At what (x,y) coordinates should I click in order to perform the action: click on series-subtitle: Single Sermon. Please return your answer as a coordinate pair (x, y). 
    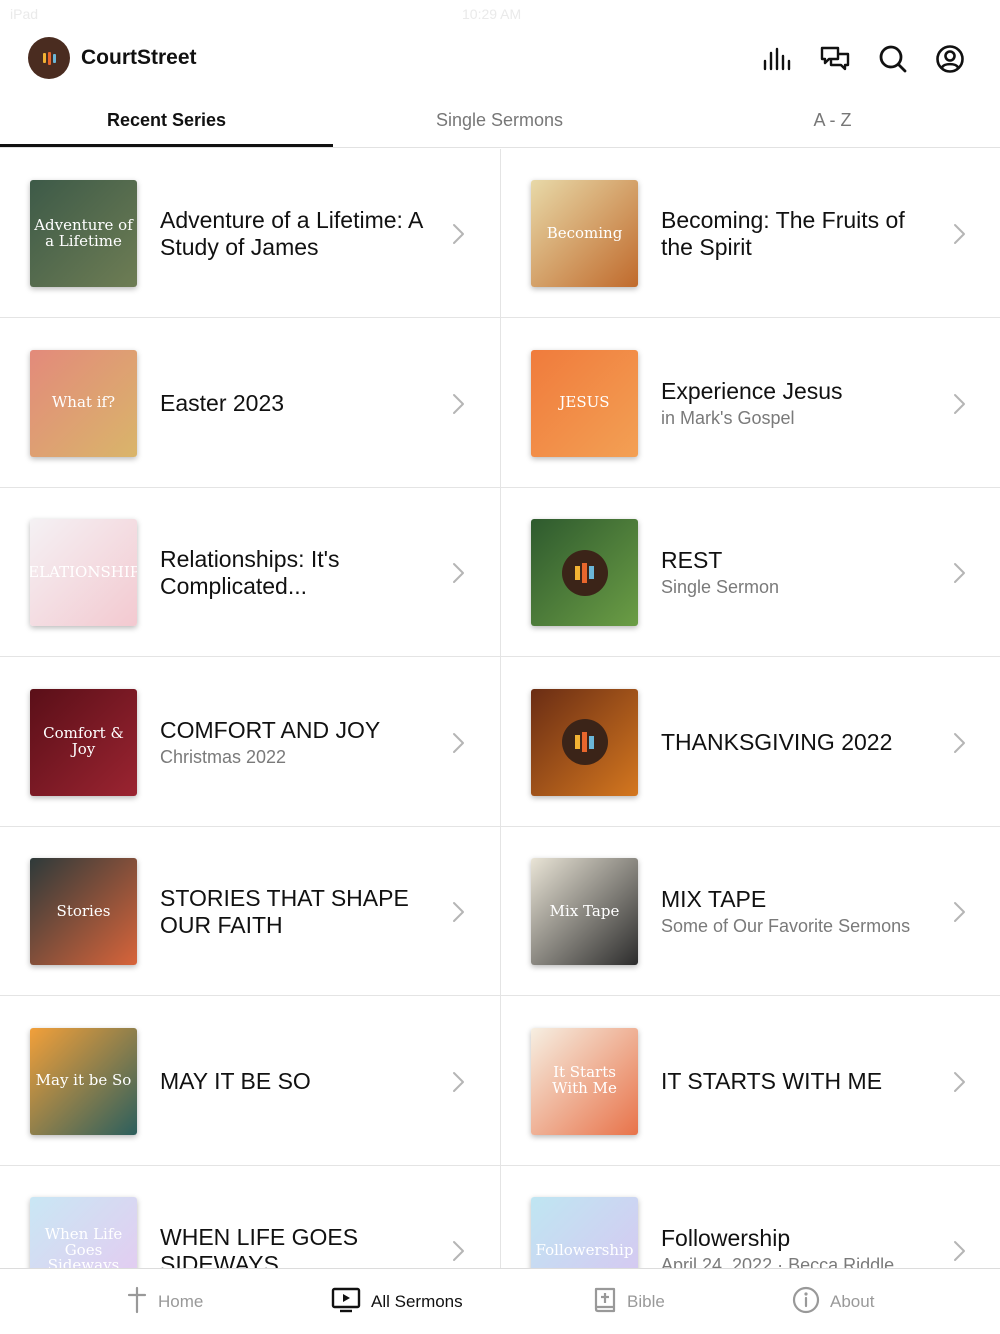
    Looking at the image, I should click on (720, 587).